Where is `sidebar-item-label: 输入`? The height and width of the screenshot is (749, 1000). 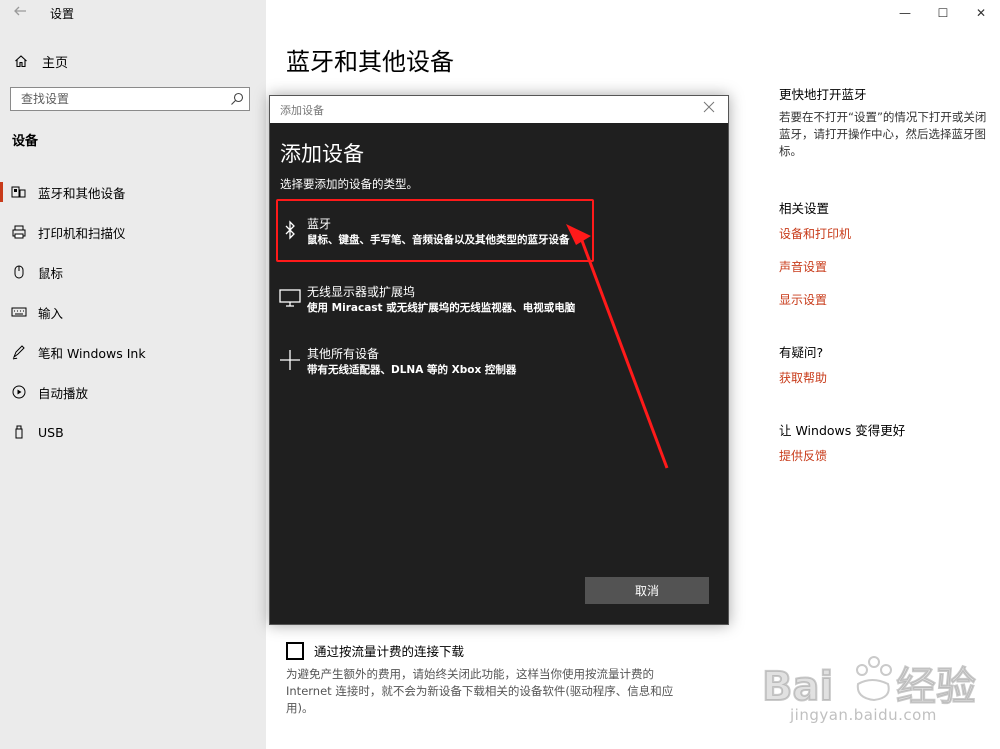 sidebar-item-label: 输入 is located at coordinates (51, 313).